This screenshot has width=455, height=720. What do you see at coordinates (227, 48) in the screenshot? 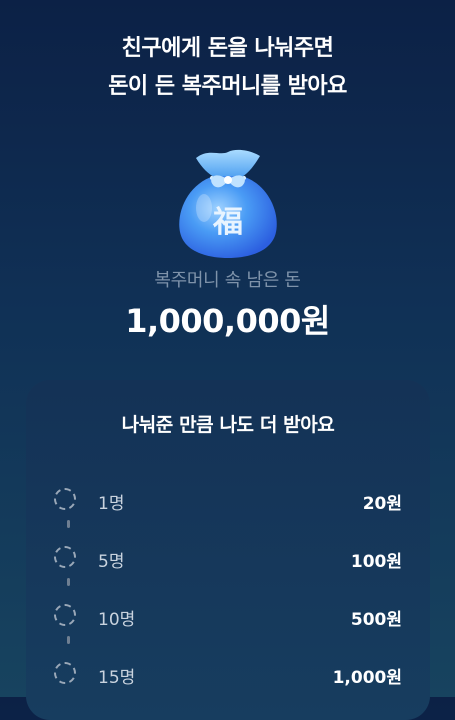
I see `headline-line-1: 친구에게 돈을 나눠주면` at bounding box center [227, 48].